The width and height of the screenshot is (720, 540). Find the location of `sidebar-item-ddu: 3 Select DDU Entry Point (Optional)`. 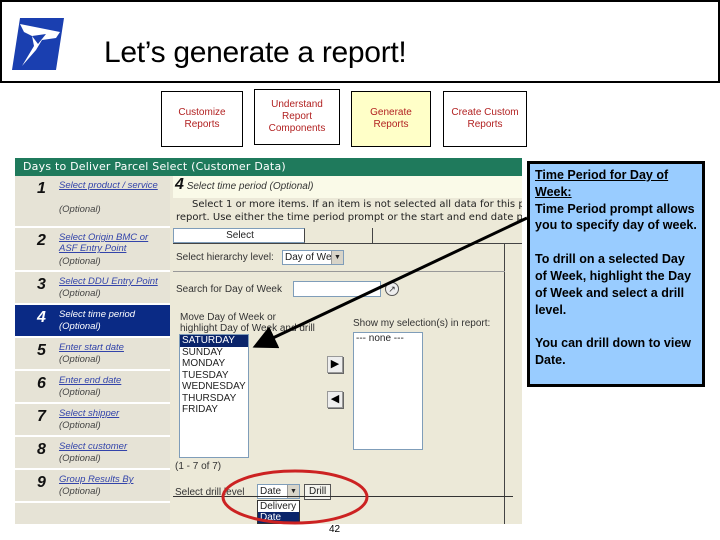

sidebar-item-ddu: 3 Select DDU Entry Point (Optional) is located at coordinates (92, 288).